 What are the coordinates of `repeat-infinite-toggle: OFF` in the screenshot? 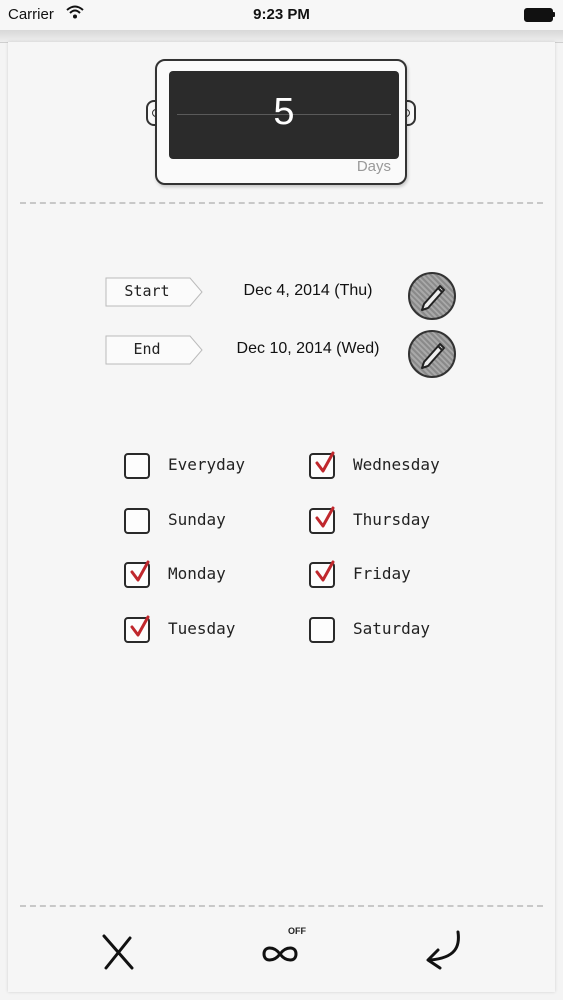 It's located at (283, 949).